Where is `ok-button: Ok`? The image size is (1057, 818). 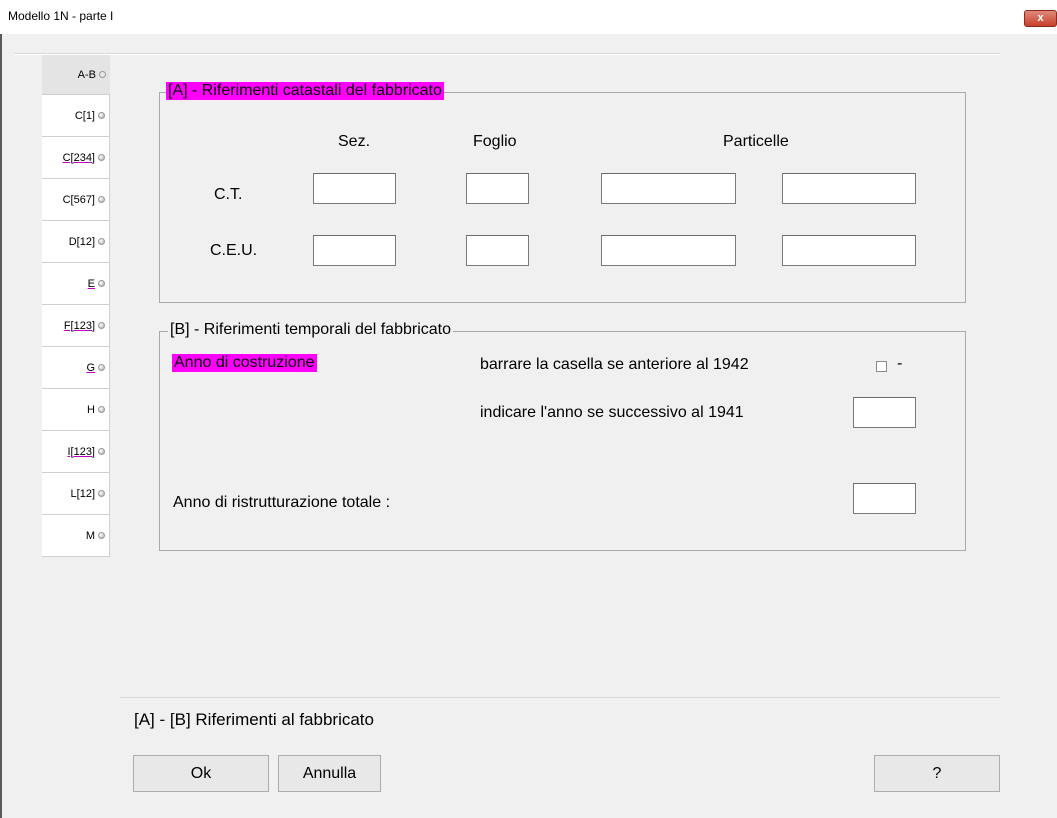 ok-button: Ok is located at coordinates (201, 773).